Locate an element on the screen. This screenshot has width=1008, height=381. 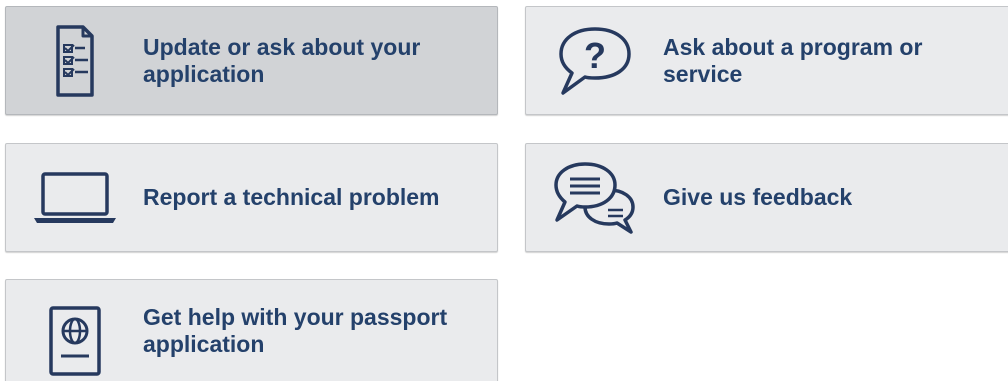
ask-program-label: Ask about a program or service is located at coordinates (793, 60).